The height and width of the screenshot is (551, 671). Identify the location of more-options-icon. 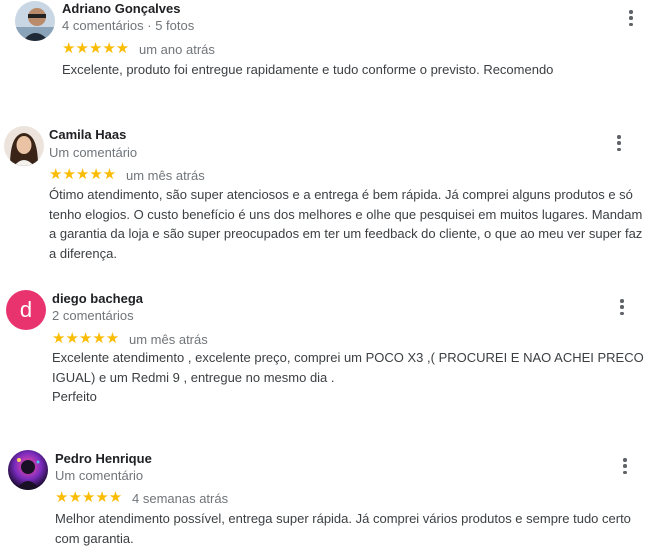
(625, 466).